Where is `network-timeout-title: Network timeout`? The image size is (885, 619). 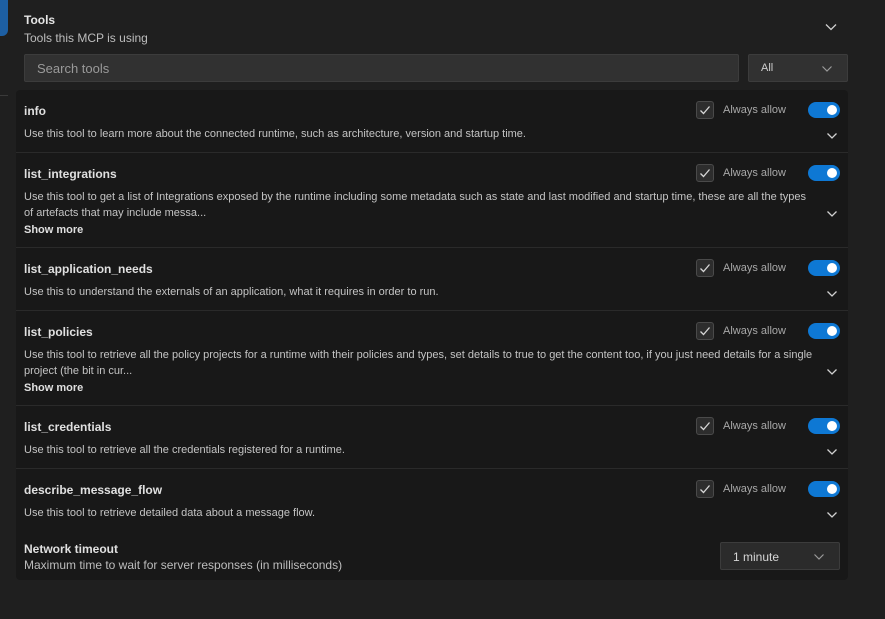
network-timeout-title: Network timeout is located at coordinates (71, 549).